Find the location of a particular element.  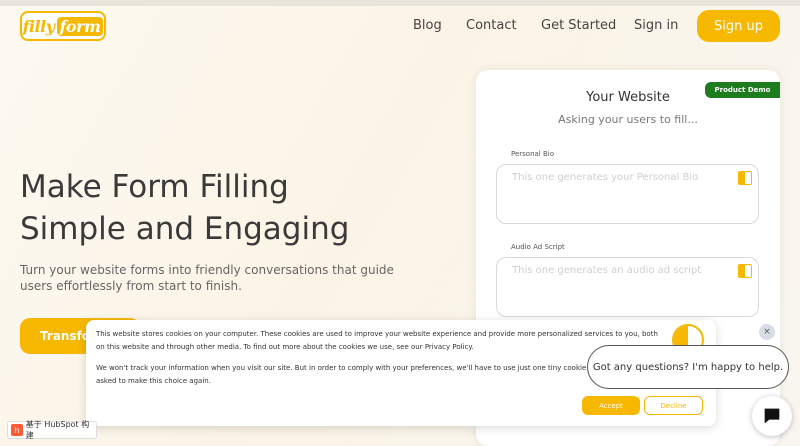

hubspot-badge: h 基于 HubSpot 构建 is located at coordinates (52, 430).